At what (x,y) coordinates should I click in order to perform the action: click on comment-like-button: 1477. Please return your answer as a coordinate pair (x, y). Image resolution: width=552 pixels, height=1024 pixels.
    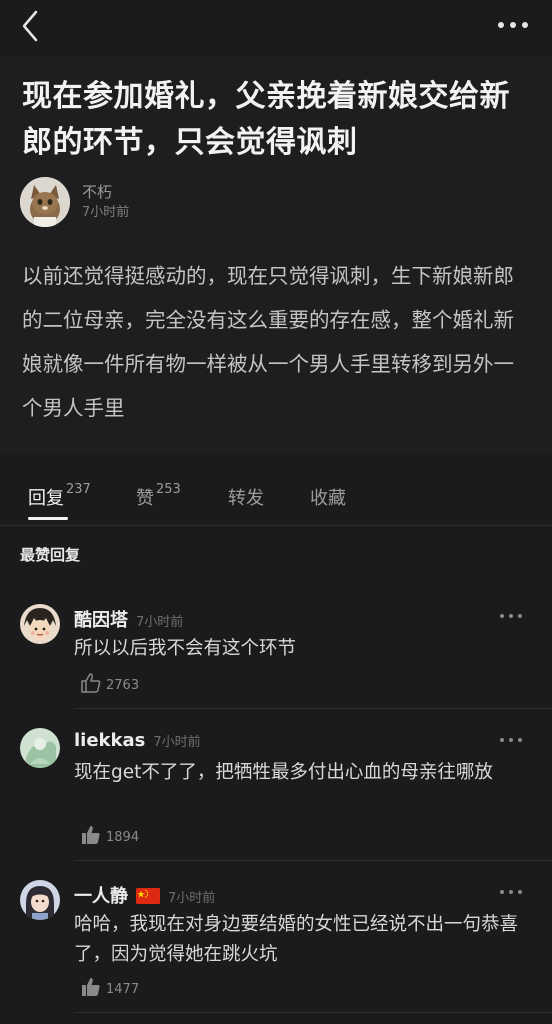
    Looking at the image, I should click on (109, 989).